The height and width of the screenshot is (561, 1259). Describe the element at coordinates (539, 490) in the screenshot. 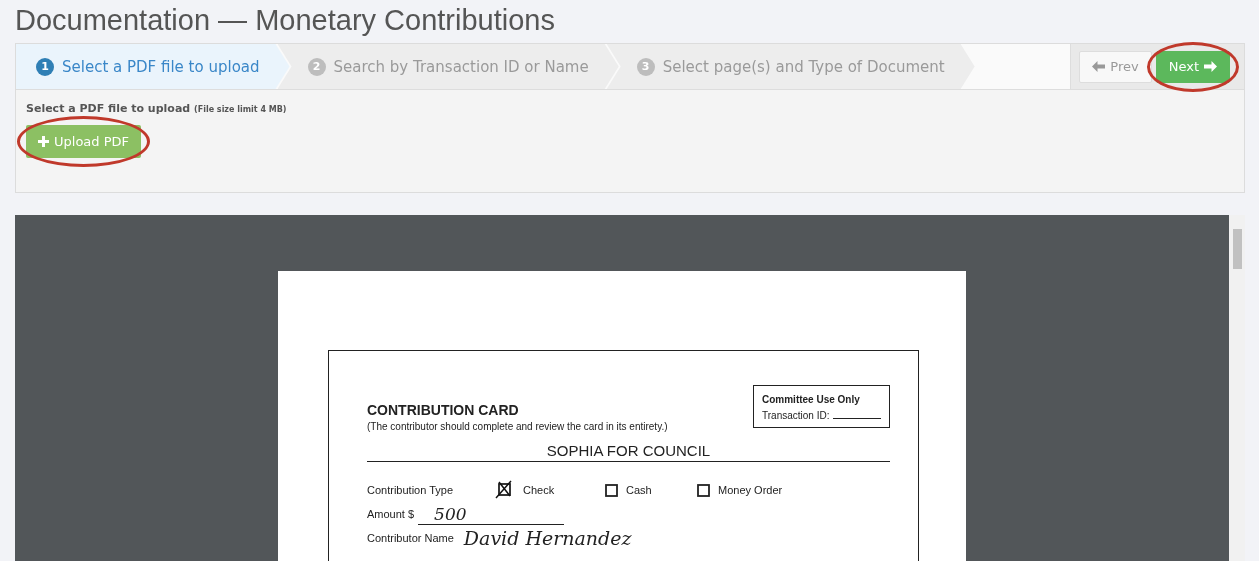

I see `option-label: Check` at that location.